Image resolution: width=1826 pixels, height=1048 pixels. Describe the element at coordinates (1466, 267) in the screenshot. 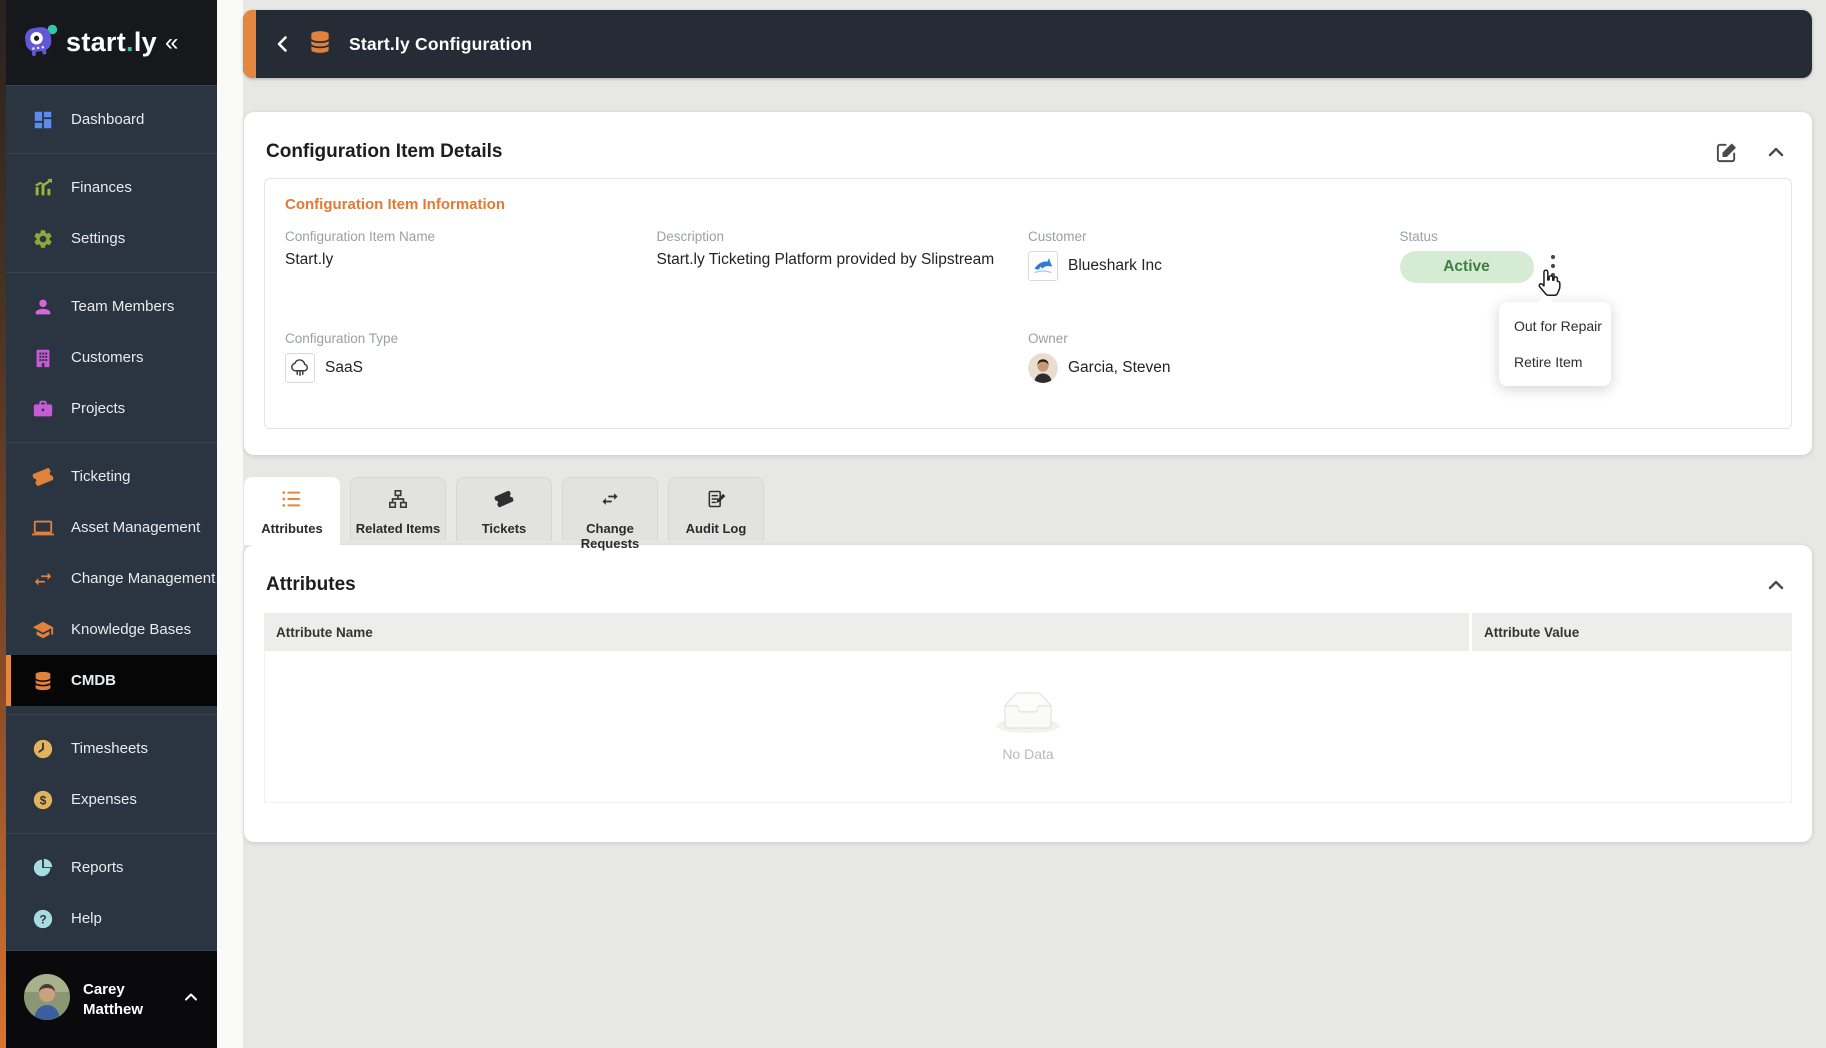

I see `status-badge: Active` at that location.